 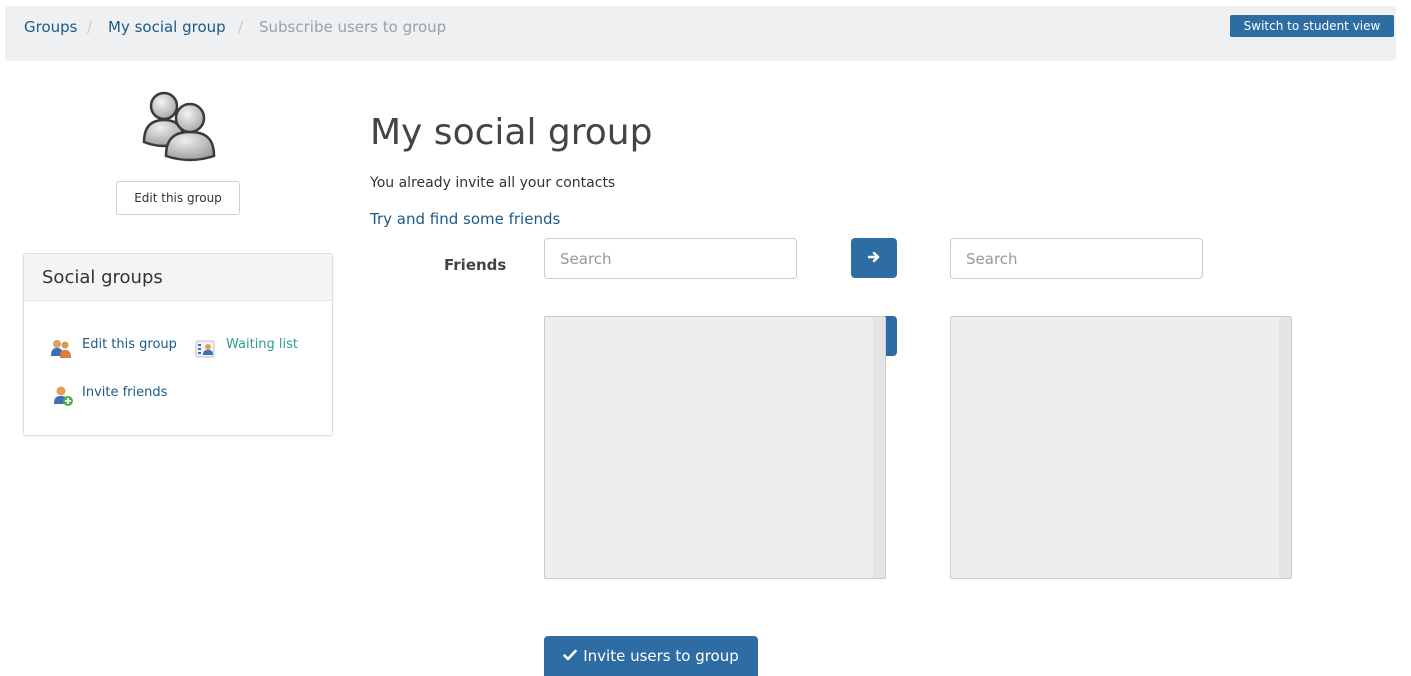 I want to click on breadcrumb-item-current: Subscribe users to group, so click(x=353, y=27).